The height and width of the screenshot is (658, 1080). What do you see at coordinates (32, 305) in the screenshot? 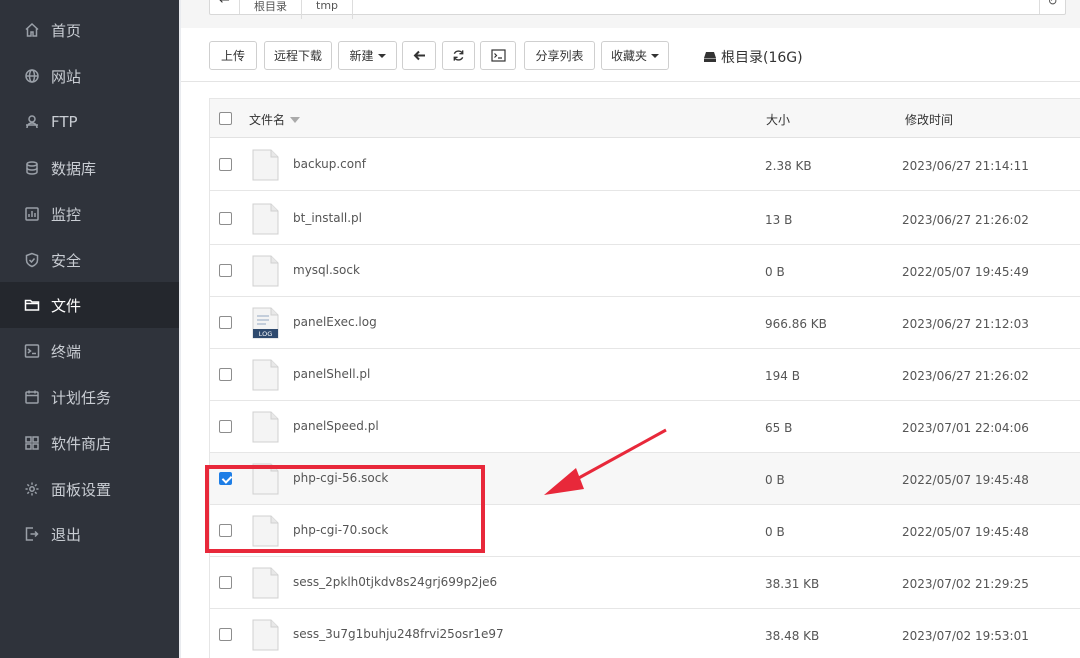
I see `folder-icon` at bounding box center [32, 305].